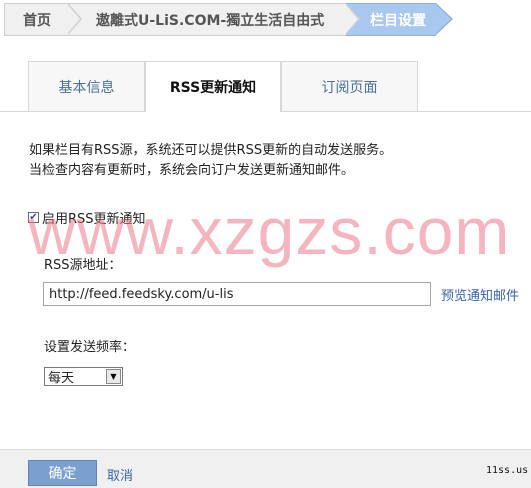 The width and height of the screenshot is (531, 488). What do you see at coordinates (349, 86) in the screenshot?
I see `tab-subscribe-page: 订阅页面` at bounding box center [349, 86].